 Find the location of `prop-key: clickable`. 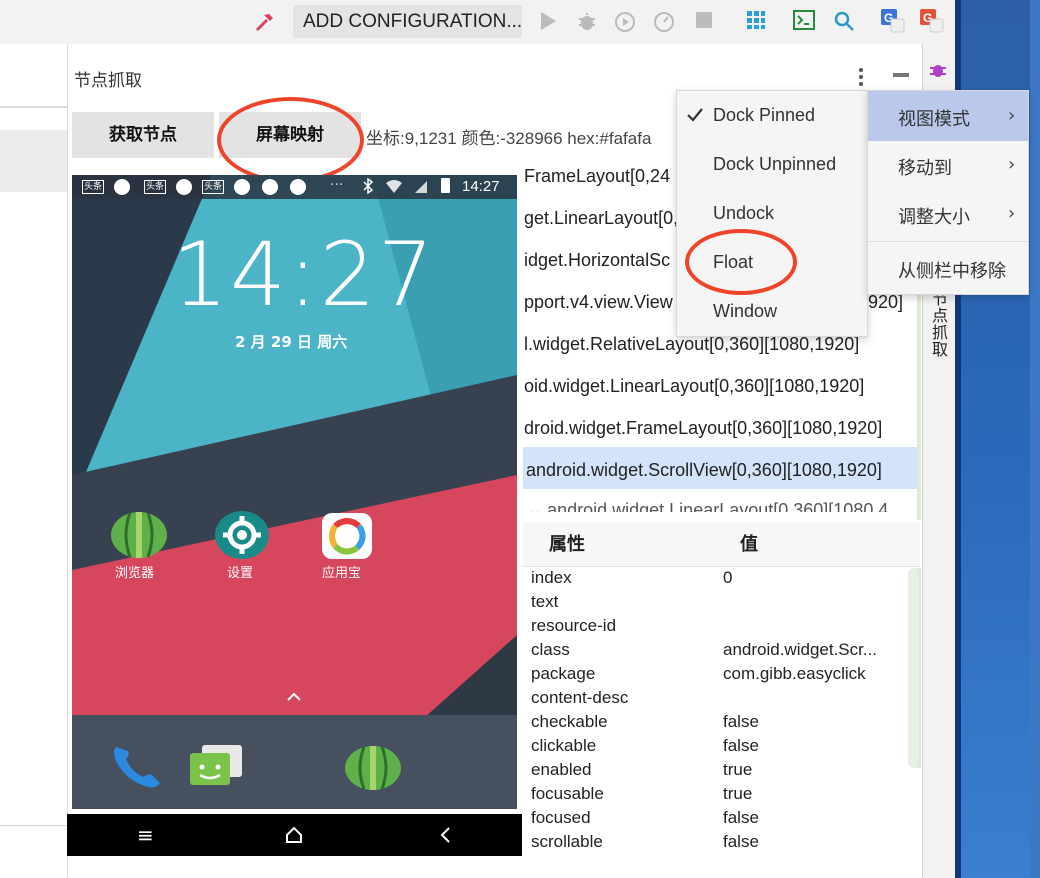

prop-key: clickable is located at coordinates (564, 745).